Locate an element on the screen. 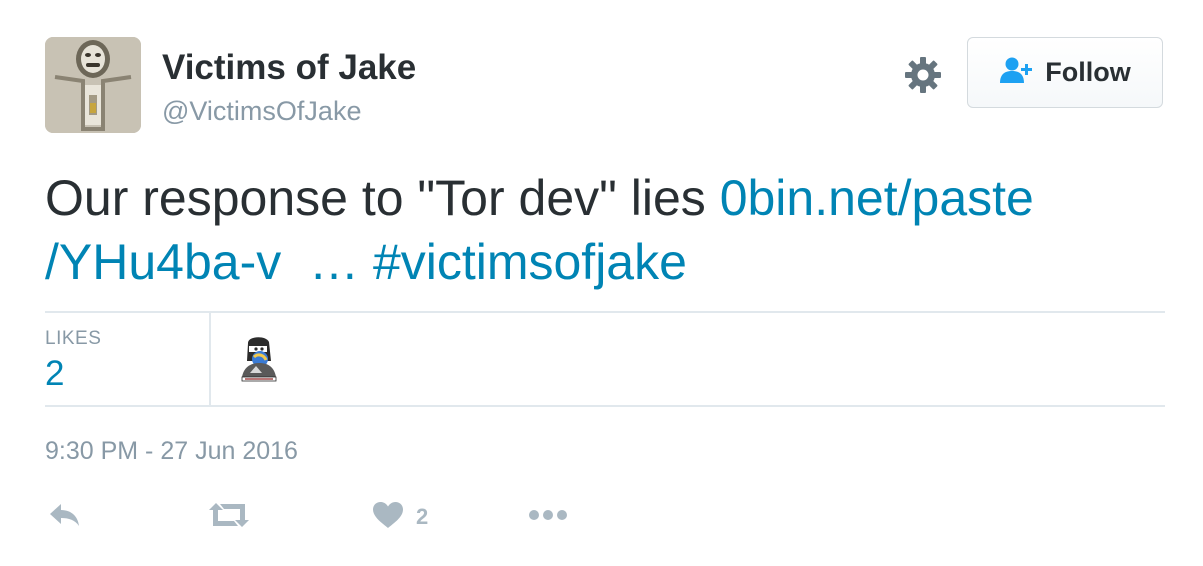  likes-label: LIKES is located at coordinates (73, 338).